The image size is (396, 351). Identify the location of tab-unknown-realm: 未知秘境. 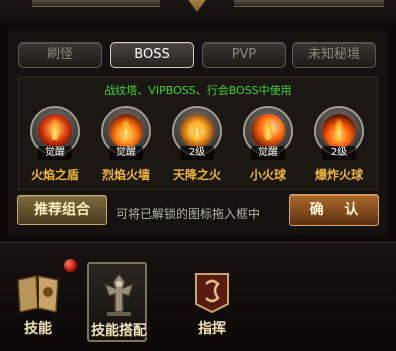
(334, 55).